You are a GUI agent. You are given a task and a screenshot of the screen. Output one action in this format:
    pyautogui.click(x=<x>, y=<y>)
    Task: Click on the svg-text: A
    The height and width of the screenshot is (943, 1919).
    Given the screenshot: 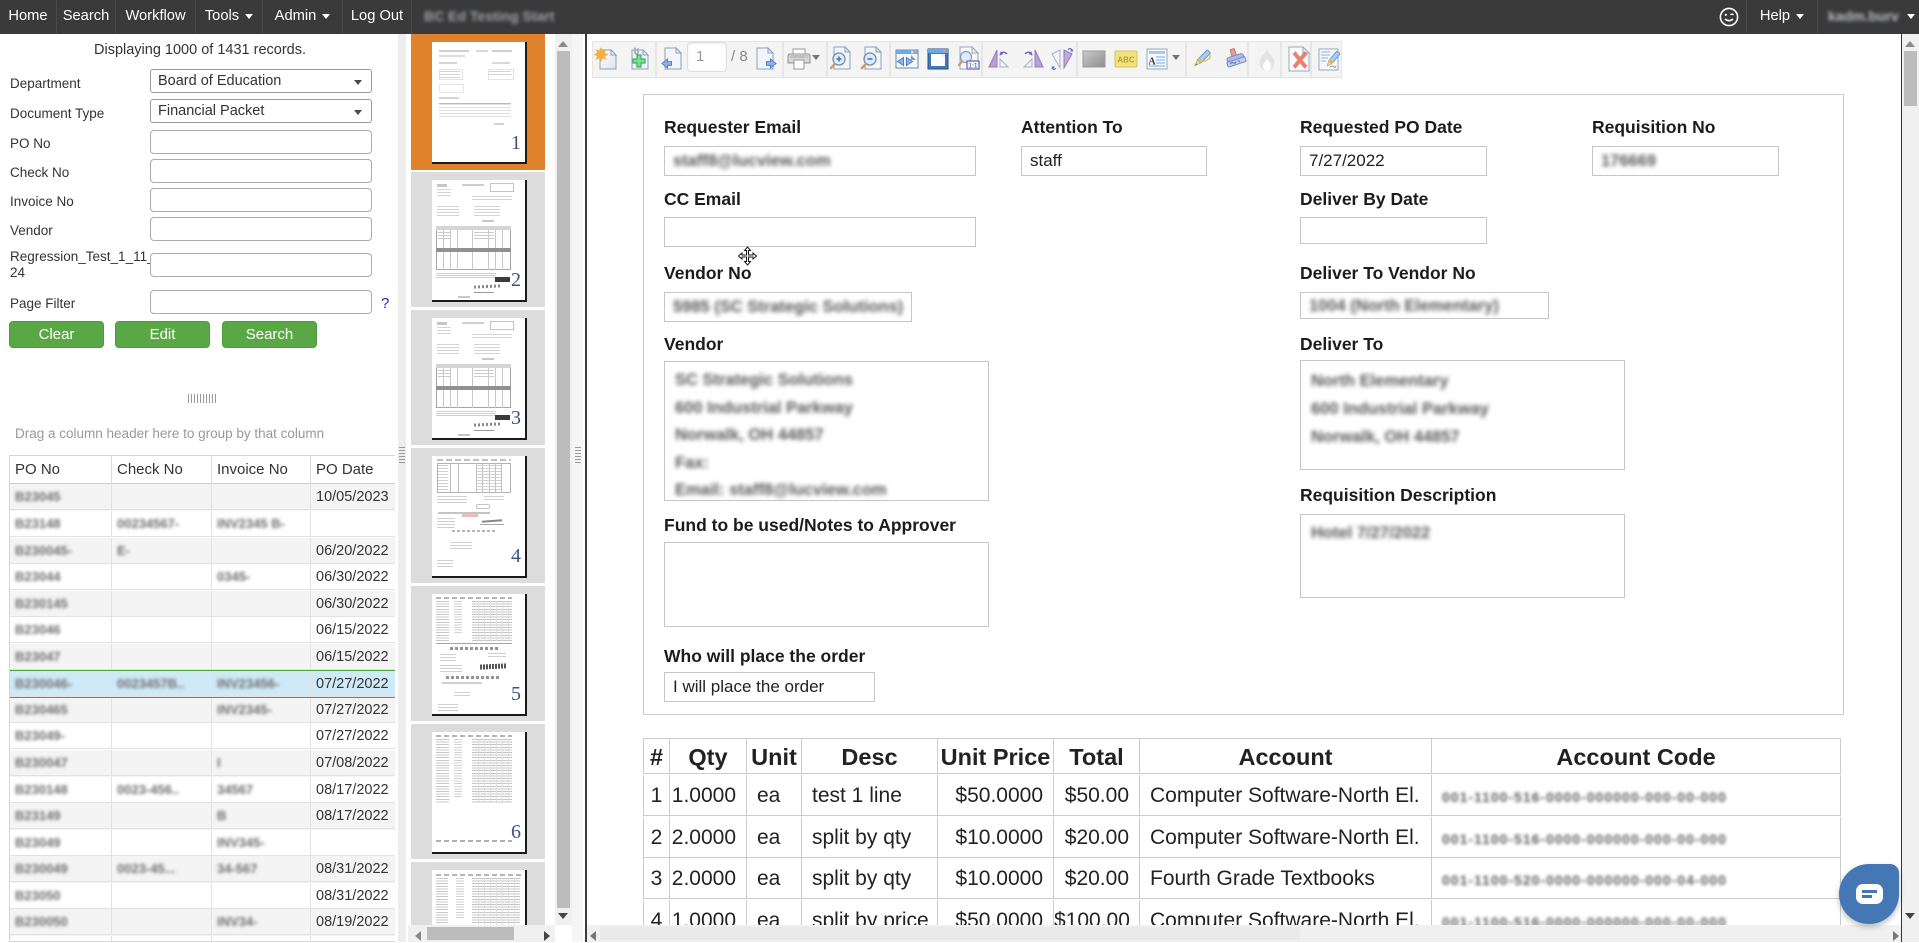 What is the action you would take?
    pyautogui.click(x=1152, y=62)
    